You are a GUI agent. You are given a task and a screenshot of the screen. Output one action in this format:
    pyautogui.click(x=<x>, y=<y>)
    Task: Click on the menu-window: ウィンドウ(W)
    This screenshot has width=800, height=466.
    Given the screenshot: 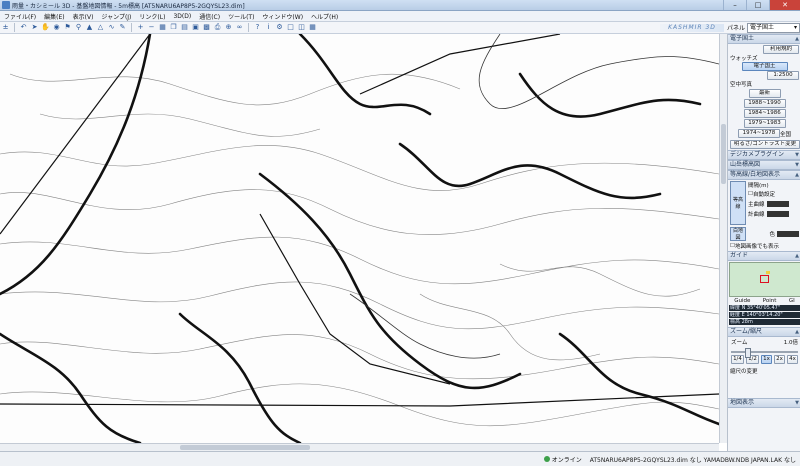 What is the action you would take?
    pyautogui.click(x=282, y=16)
    